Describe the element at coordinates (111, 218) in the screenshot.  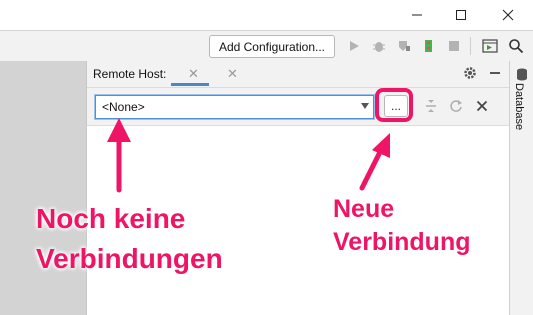
I see `annotation-line: Noch keine` at that location.